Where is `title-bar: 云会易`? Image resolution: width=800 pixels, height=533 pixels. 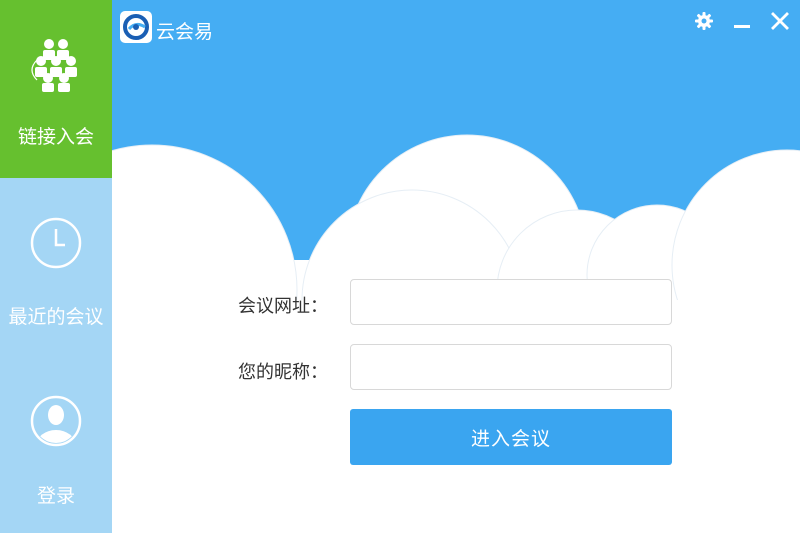 title-bar: 云会易 is located at coordinates (456, 25).